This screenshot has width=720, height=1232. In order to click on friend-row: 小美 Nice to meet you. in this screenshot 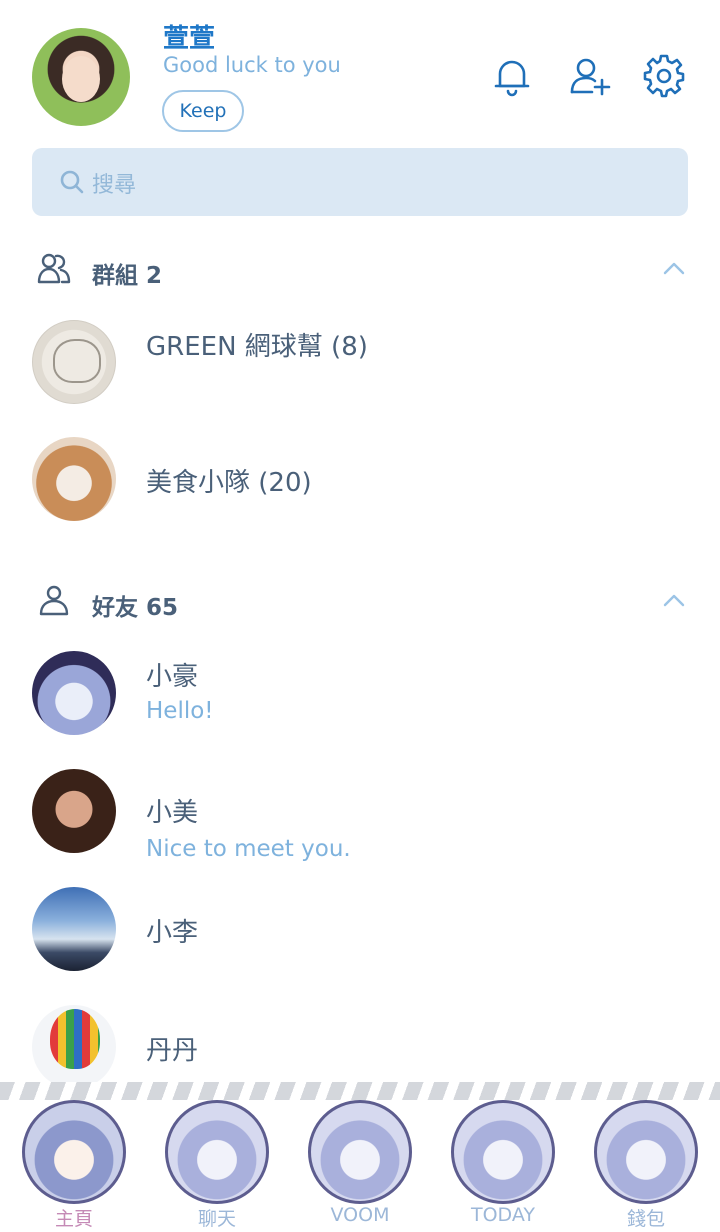, I will do `click(360, 815)`.